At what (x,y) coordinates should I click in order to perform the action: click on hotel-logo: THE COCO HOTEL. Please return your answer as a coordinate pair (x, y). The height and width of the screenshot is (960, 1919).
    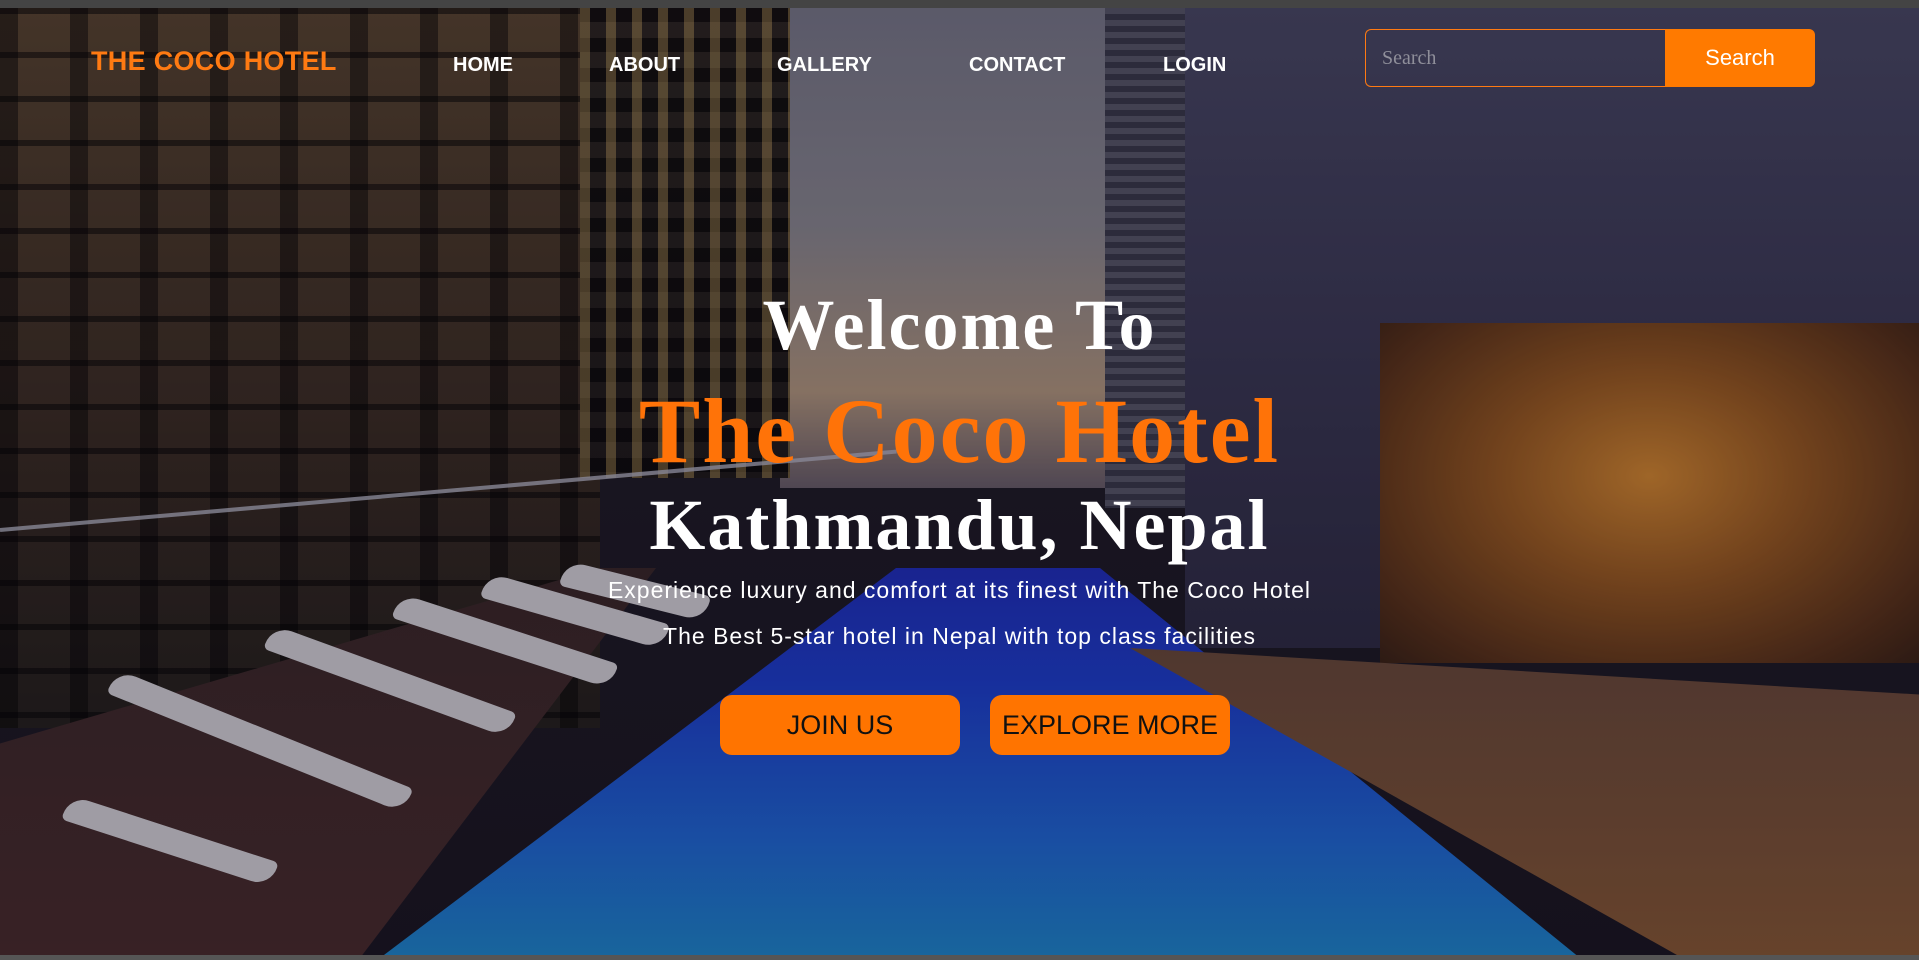
    Looking at the image, I should click on (214, 61).